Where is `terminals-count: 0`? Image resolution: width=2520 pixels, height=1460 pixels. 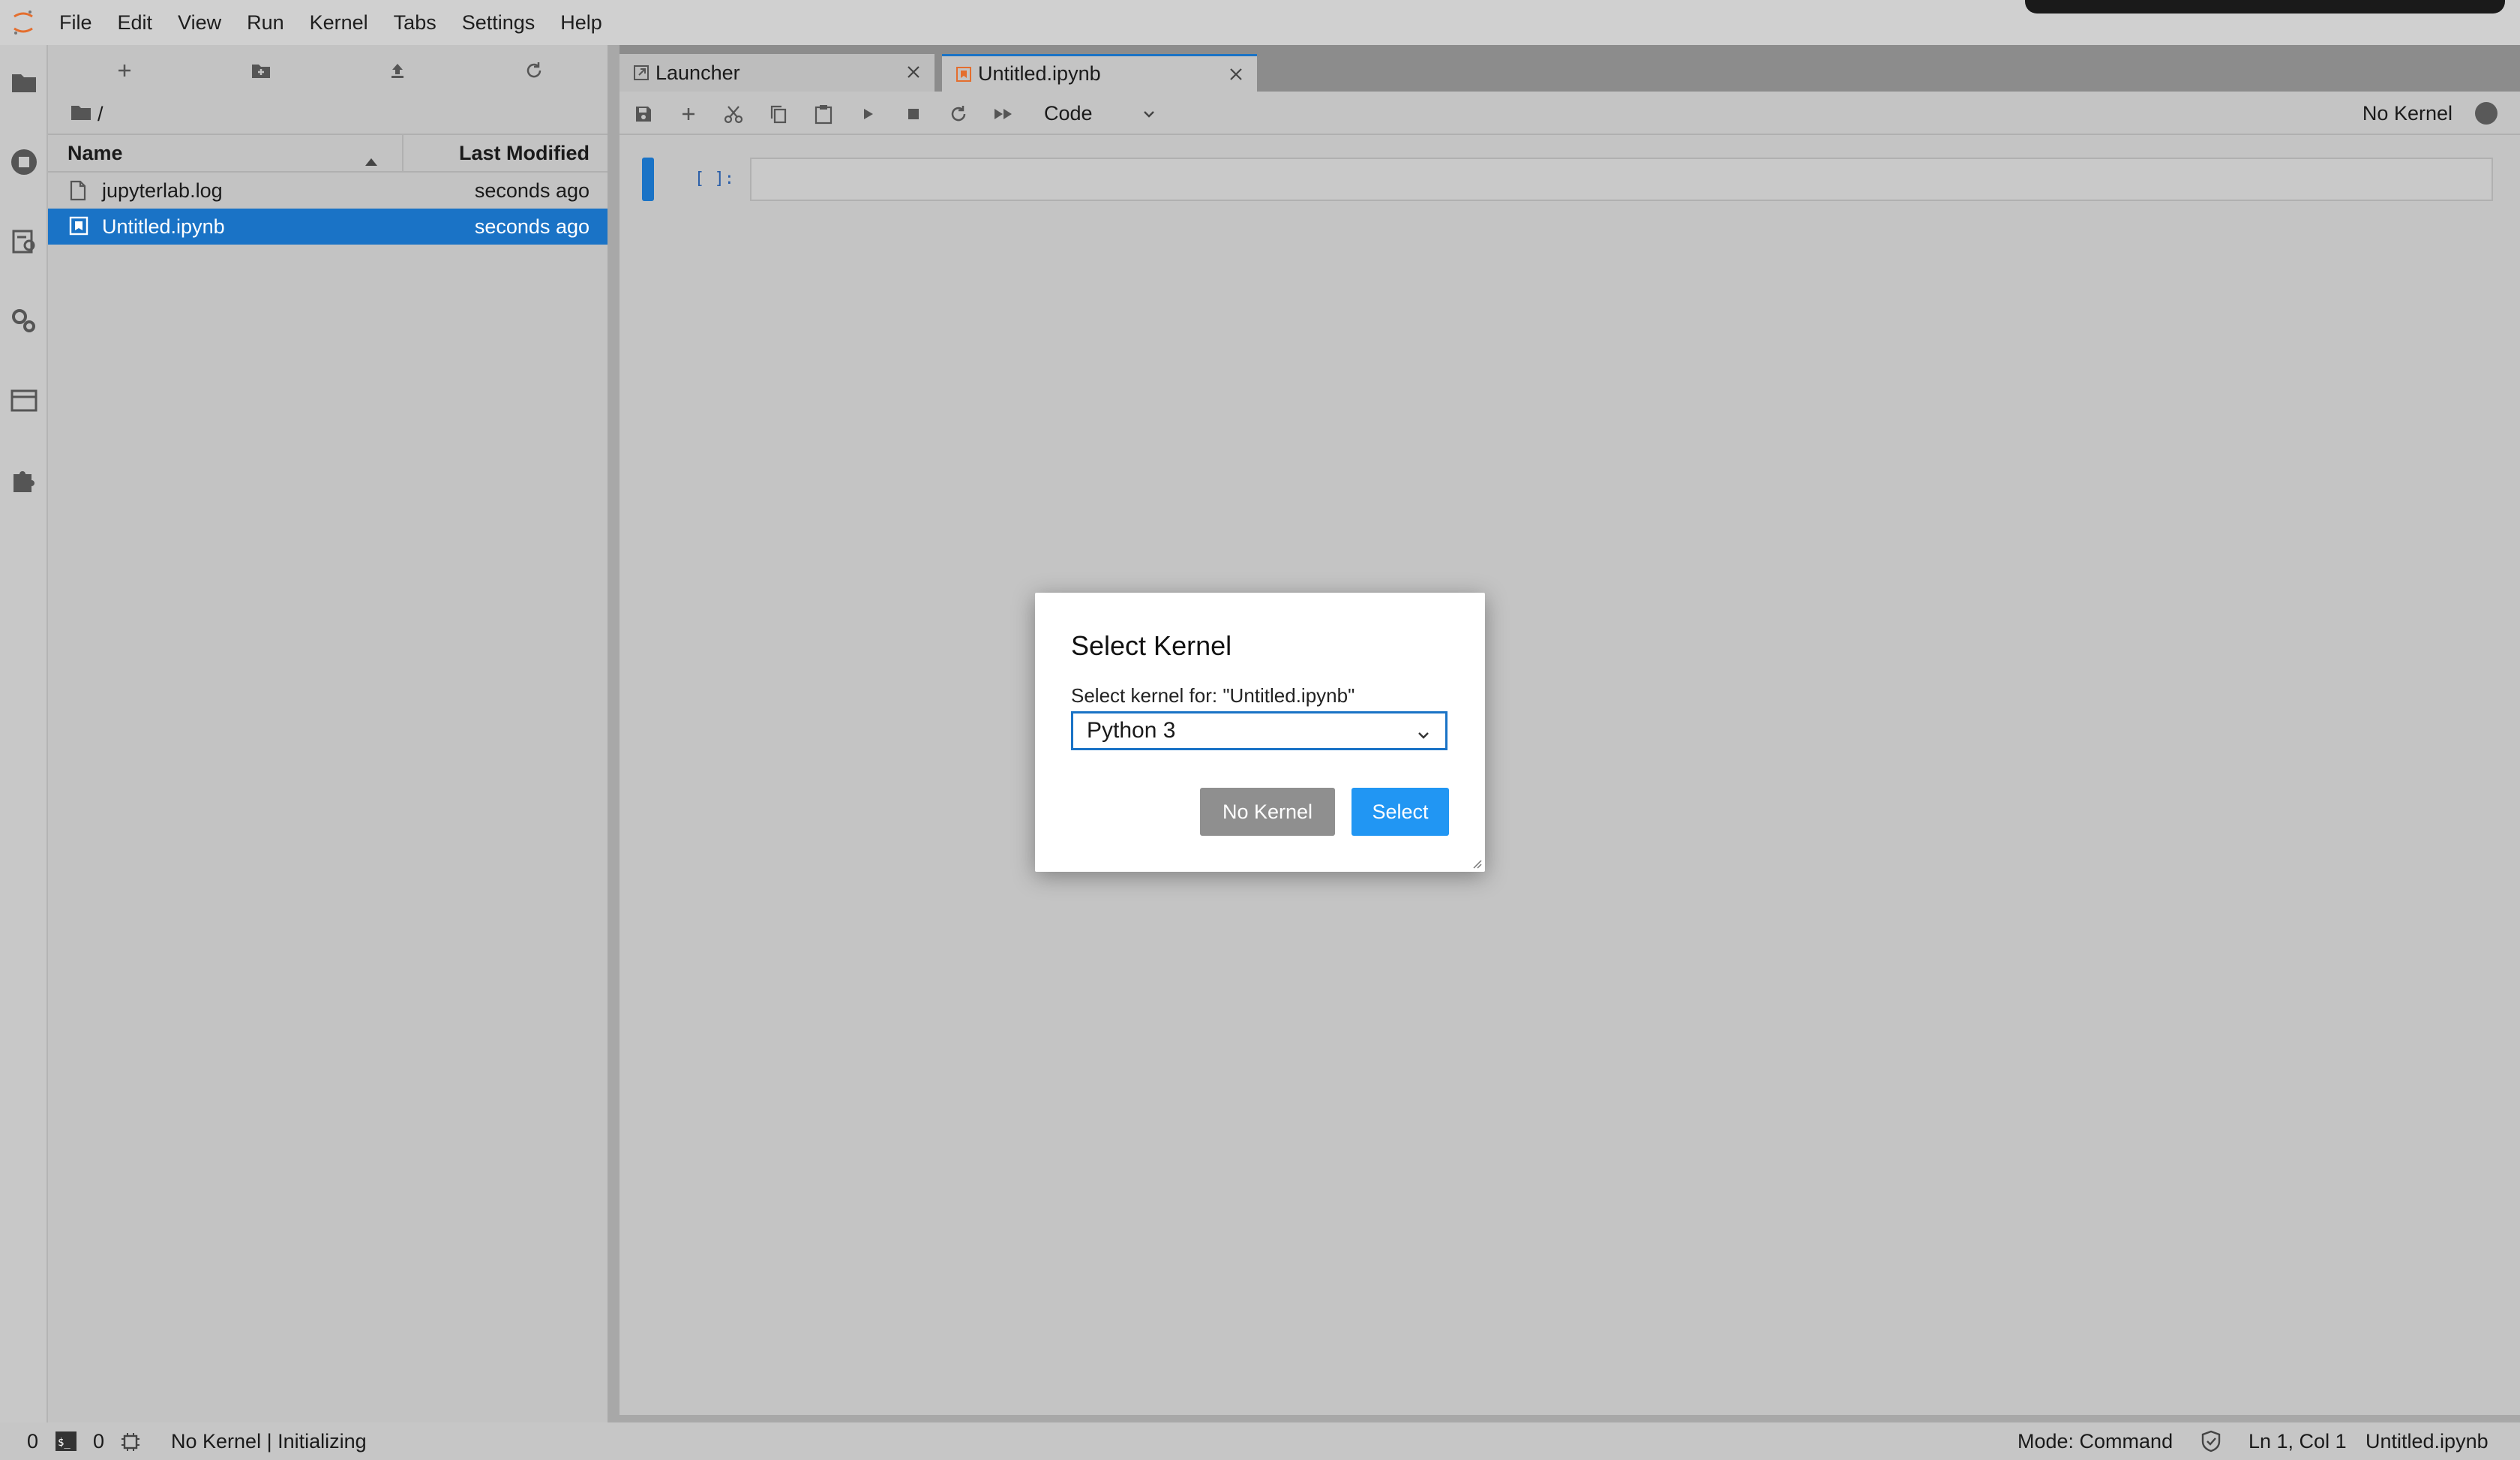 terminals-count: 0 is located at coordinates (32, 1441).